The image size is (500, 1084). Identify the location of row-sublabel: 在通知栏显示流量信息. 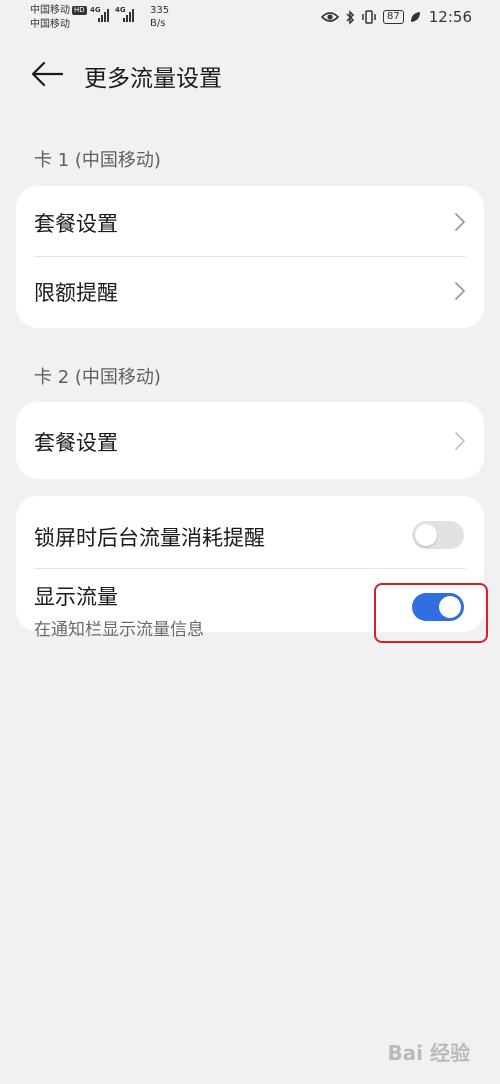
(119, 630).